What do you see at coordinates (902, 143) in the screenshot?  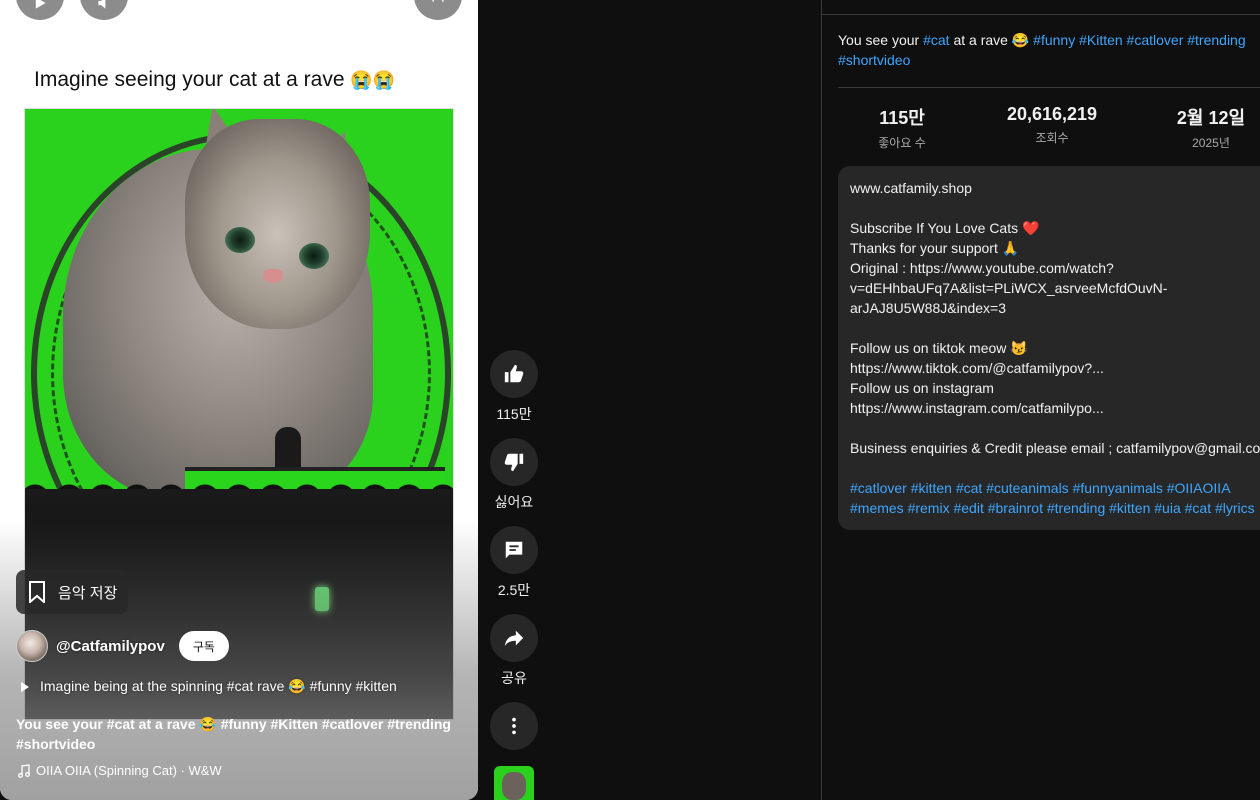 I see `stat-likes-label: 좋아요 수` at bounding box center [902, 143].